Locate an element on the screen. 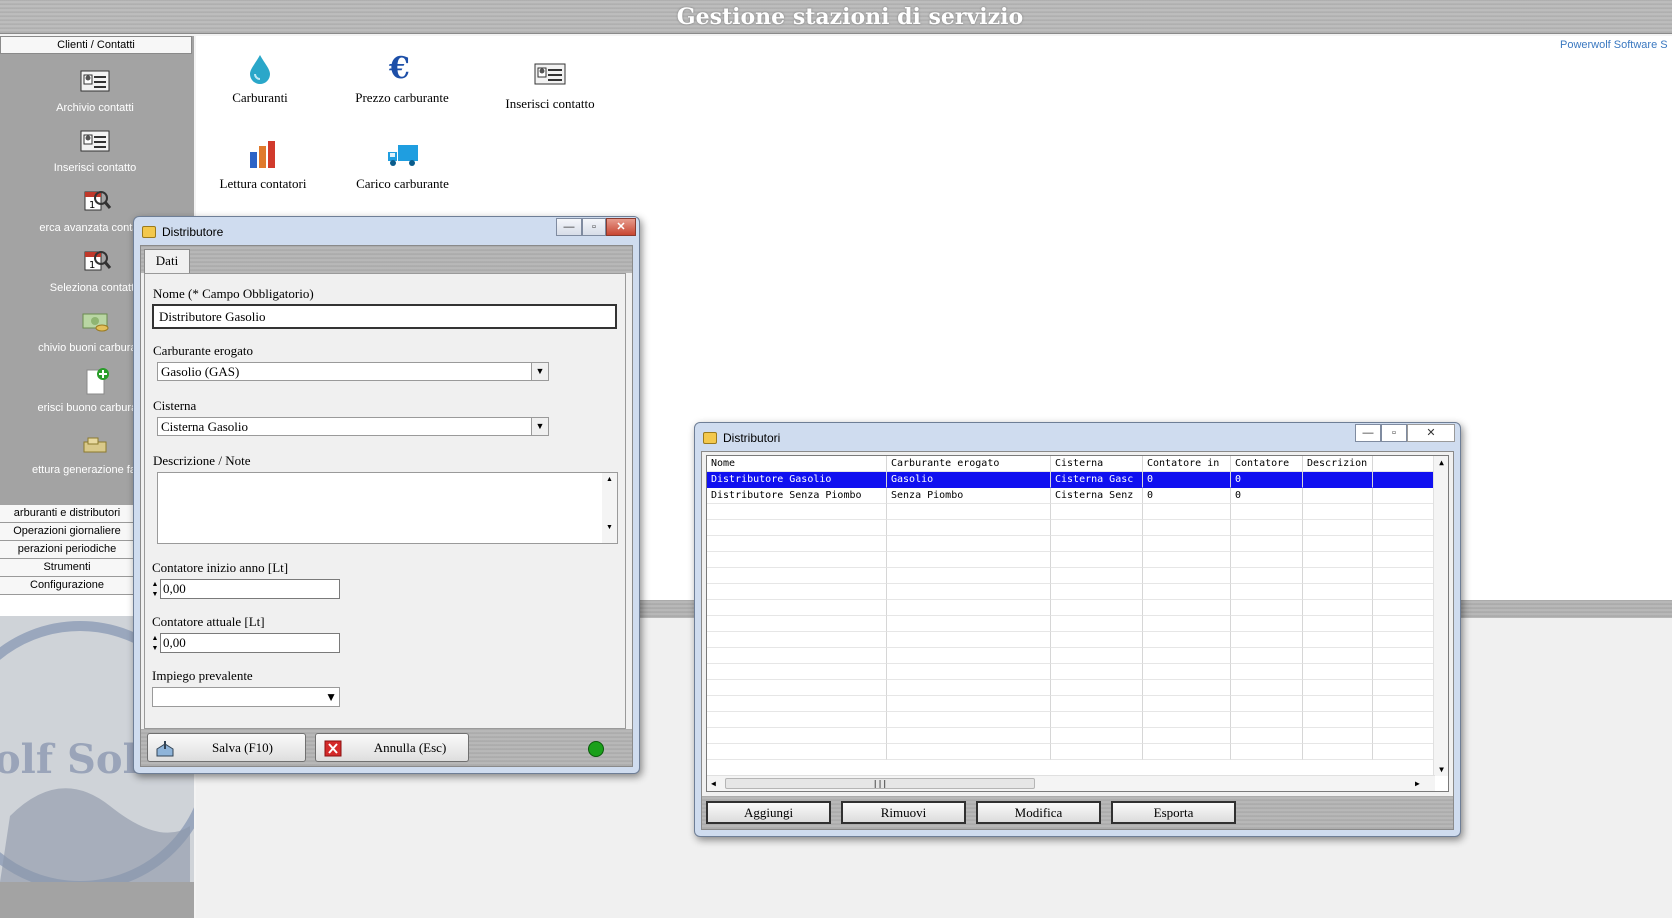 Image resolution: width=1672 pixels, height=918 pixels. sidebar-category-carburanti: arburanti e distributori is located at coordinates (67, 514).